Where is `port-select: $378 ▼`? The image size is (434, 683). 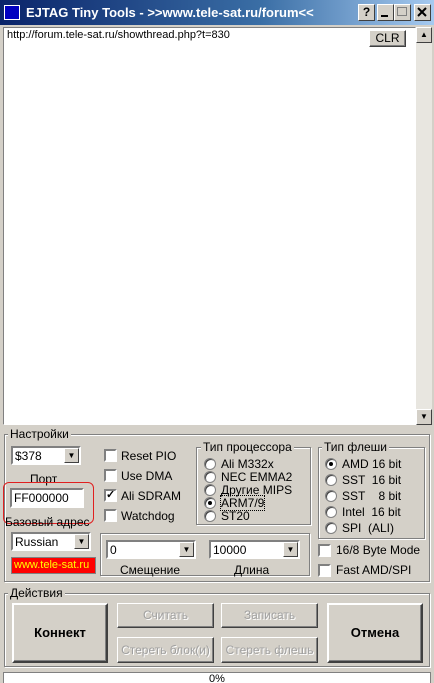 port-select: $378 ▼ is located at coordinates (46, 455).